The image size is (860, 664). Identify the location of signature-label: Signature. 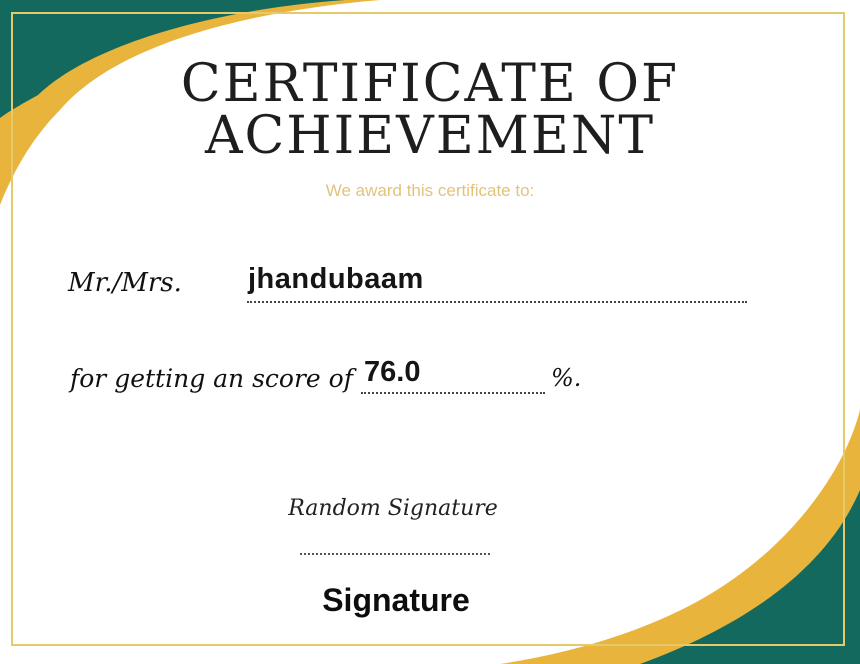
(396, 600).